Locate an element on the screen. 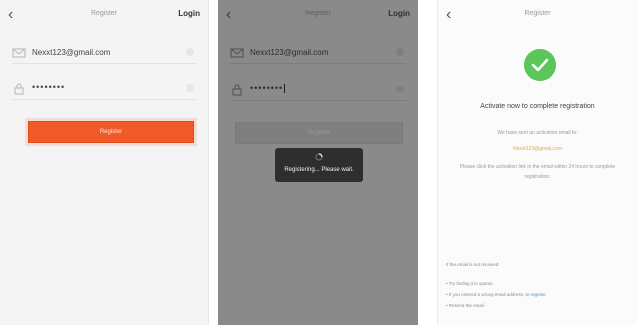 The image size is (637, 325). password-dots: •••••••• is located at coordinates (267, 88).